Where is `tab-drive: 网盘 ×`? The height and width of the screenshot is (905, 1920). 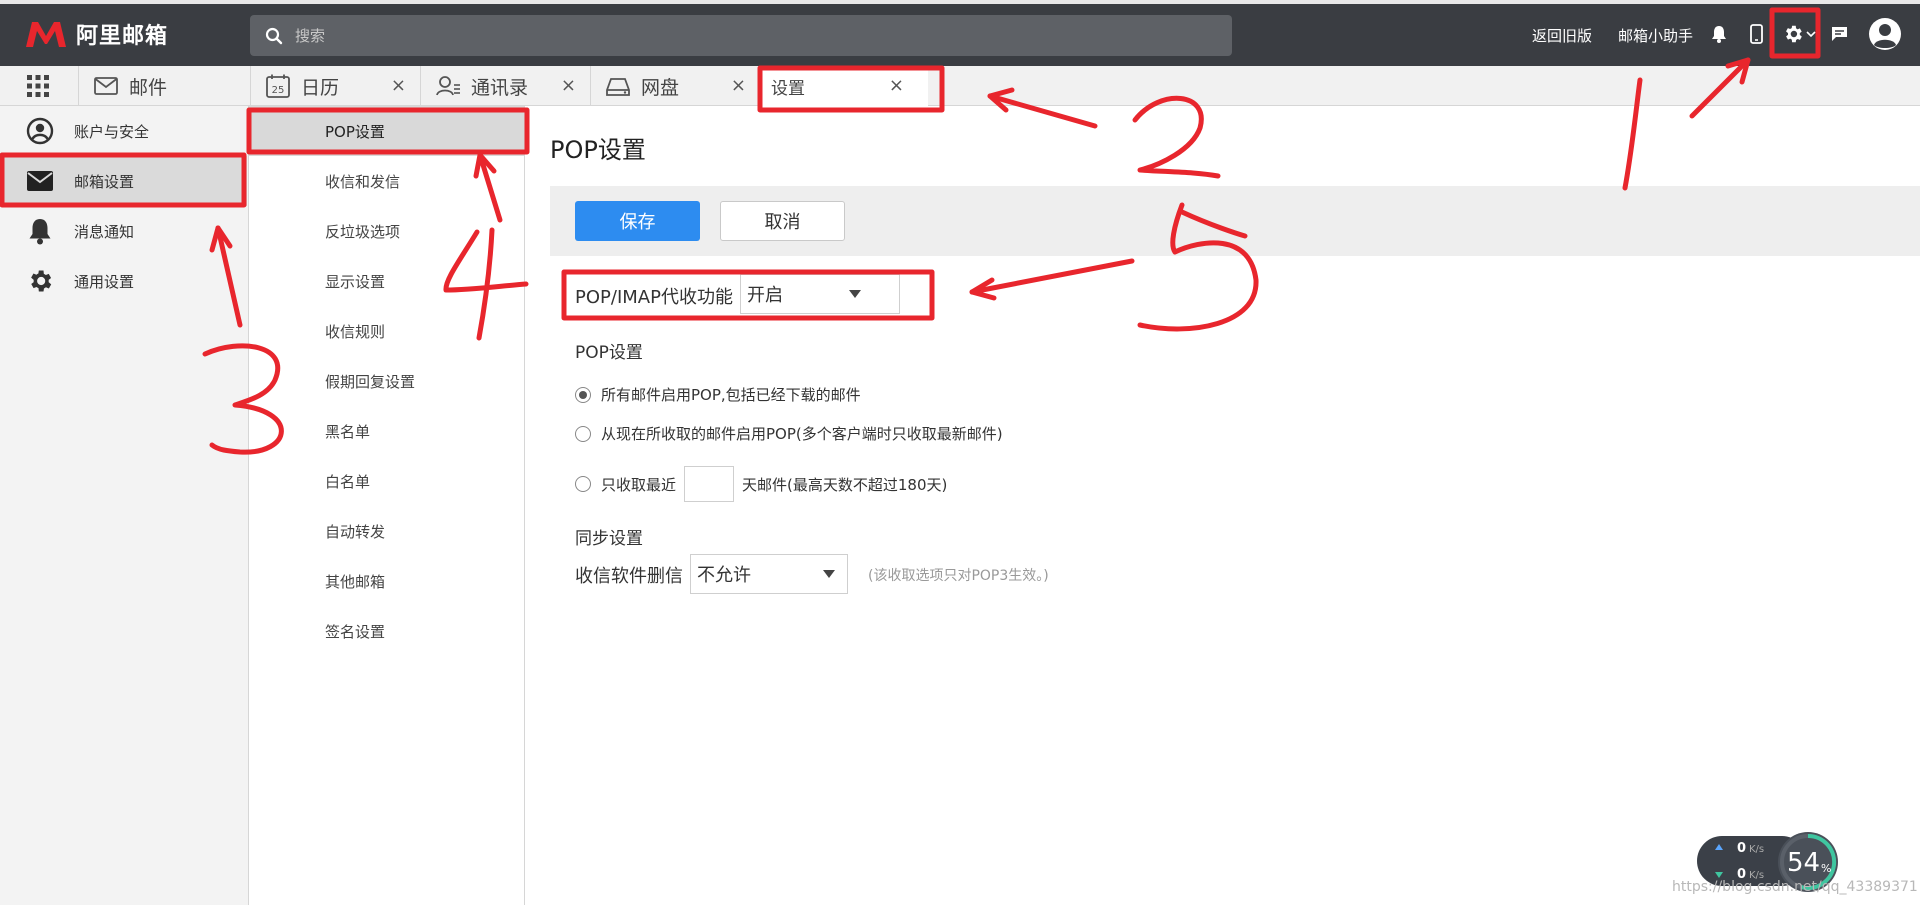
tab-drive: 网盘 × is located at coordinates (675, 86).